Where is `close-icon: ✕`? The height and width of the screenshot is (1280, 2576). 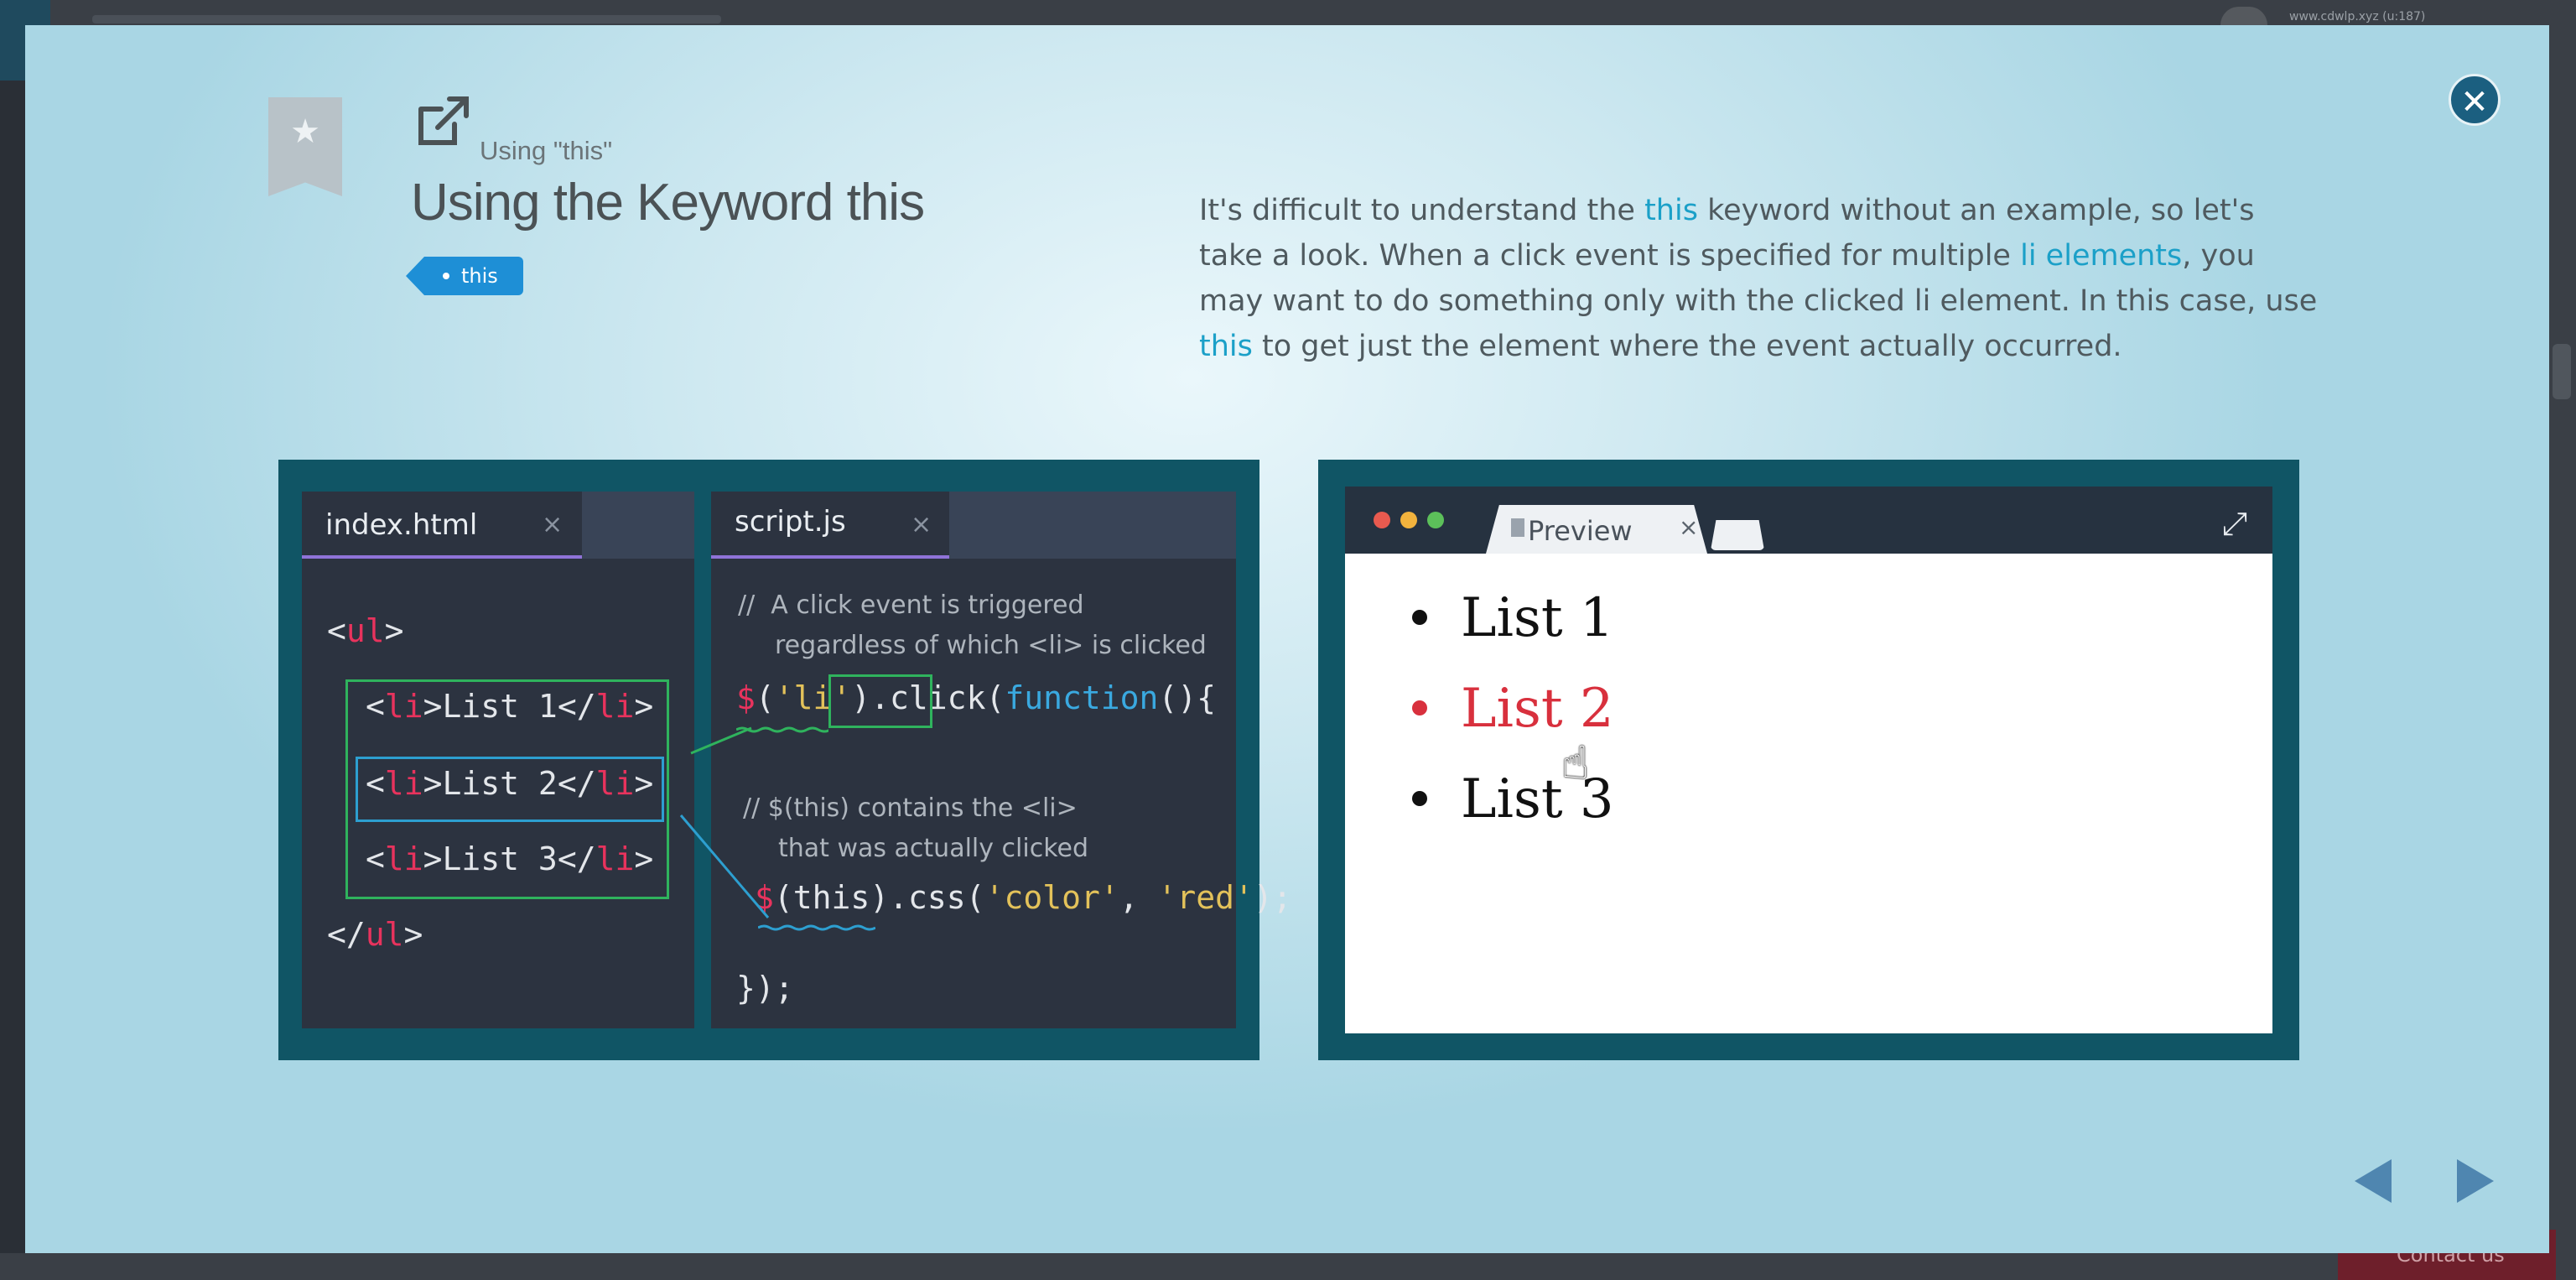
close-icon: ✕ is located at coordinates (2475, 100).